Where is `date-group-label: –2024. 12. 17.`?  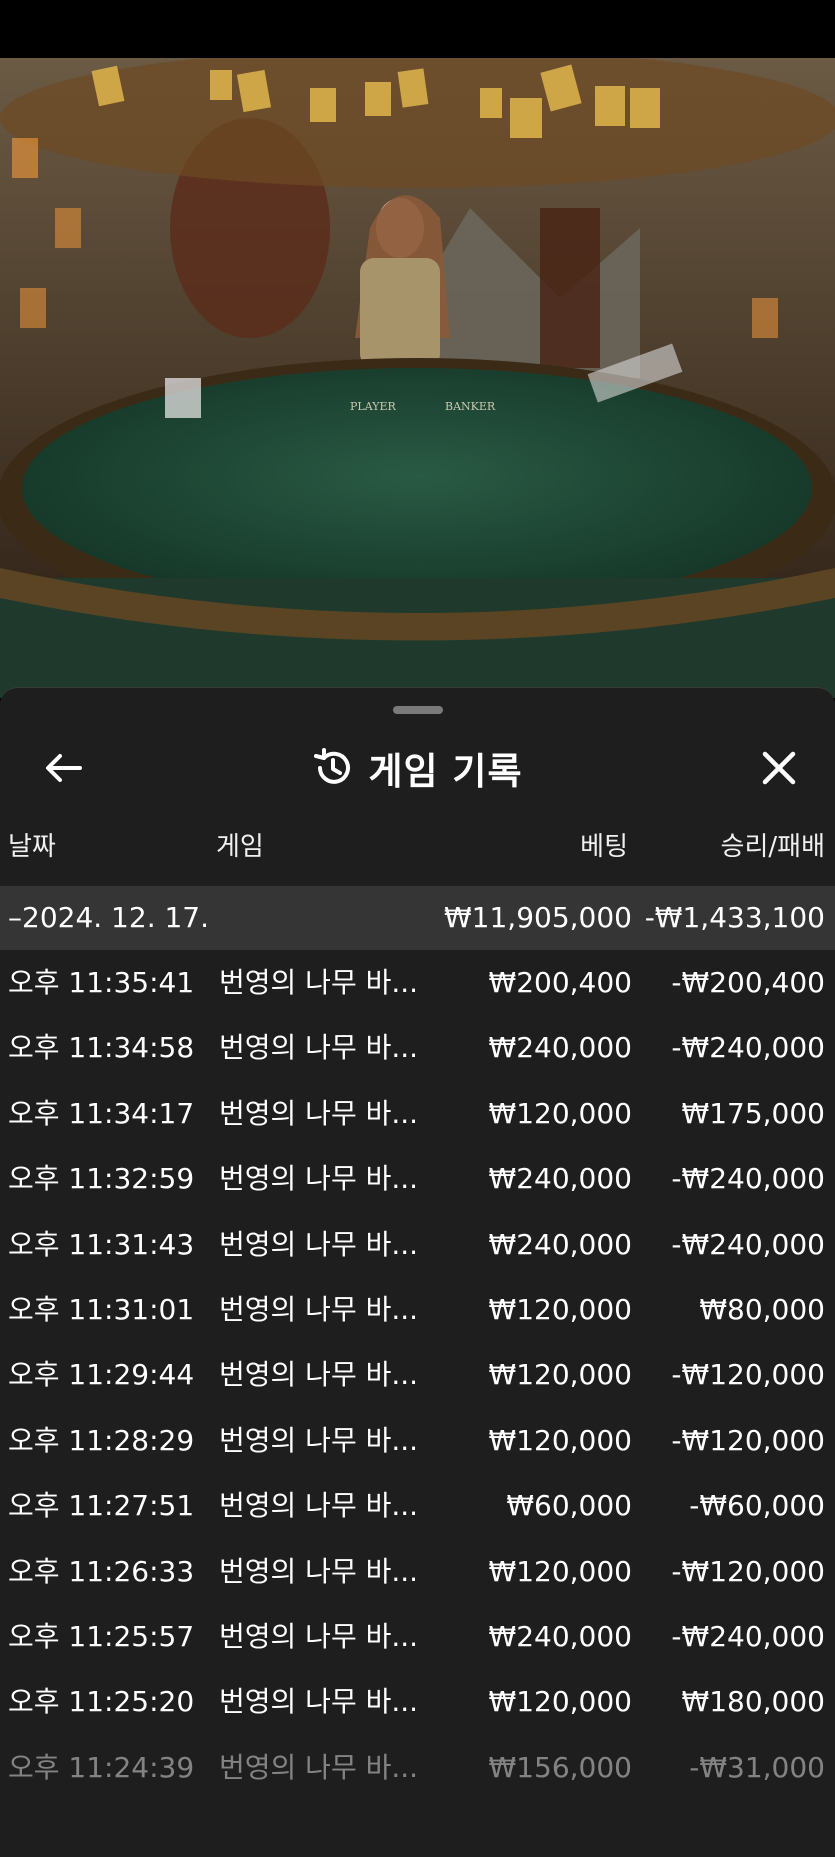 date-group-label: –2024. 12. 17. is located at coordinates (109, 917).